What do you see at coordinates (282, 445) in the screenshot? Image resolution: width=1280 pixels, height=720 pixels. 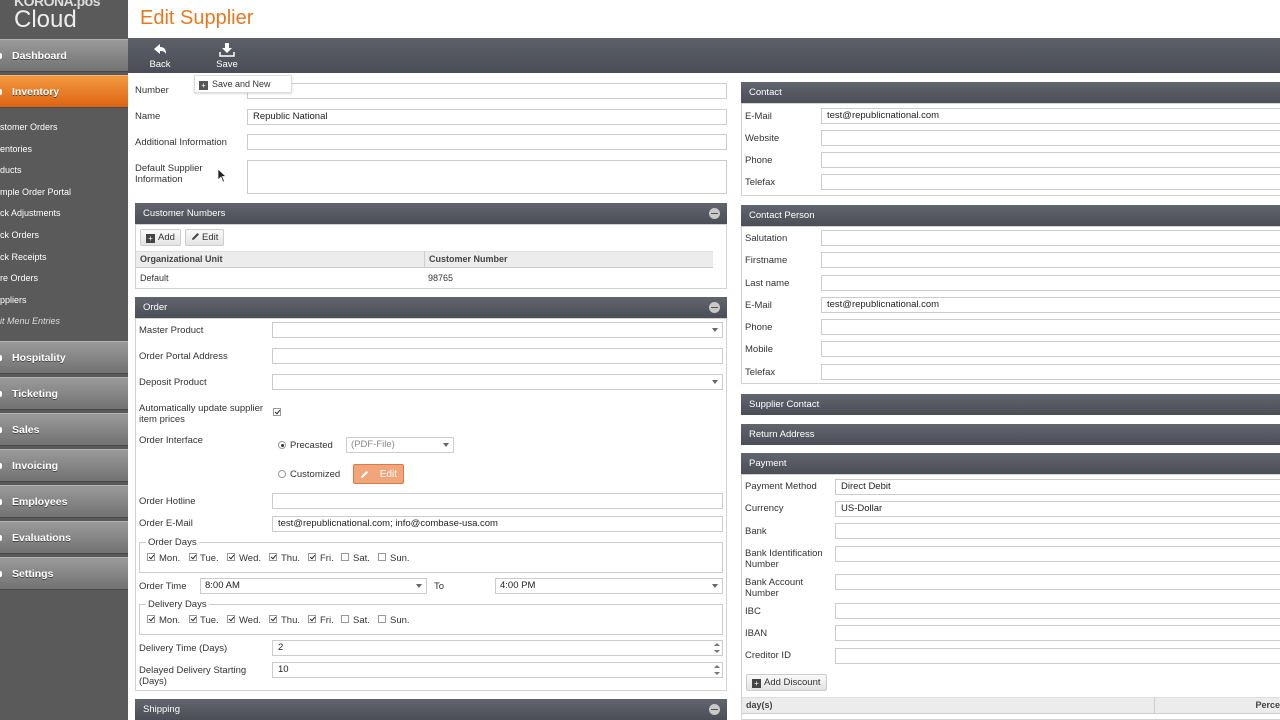 I see `precasted-radio` at bounding box center [282, 445].